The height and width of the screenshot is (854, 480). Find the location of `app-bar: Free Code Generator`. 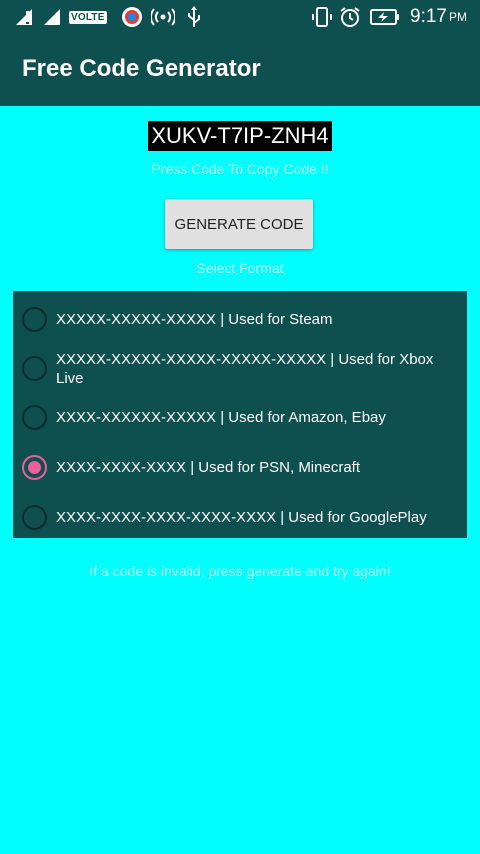

app-bar: Free Code Generator is located at coordinates (240, 70).